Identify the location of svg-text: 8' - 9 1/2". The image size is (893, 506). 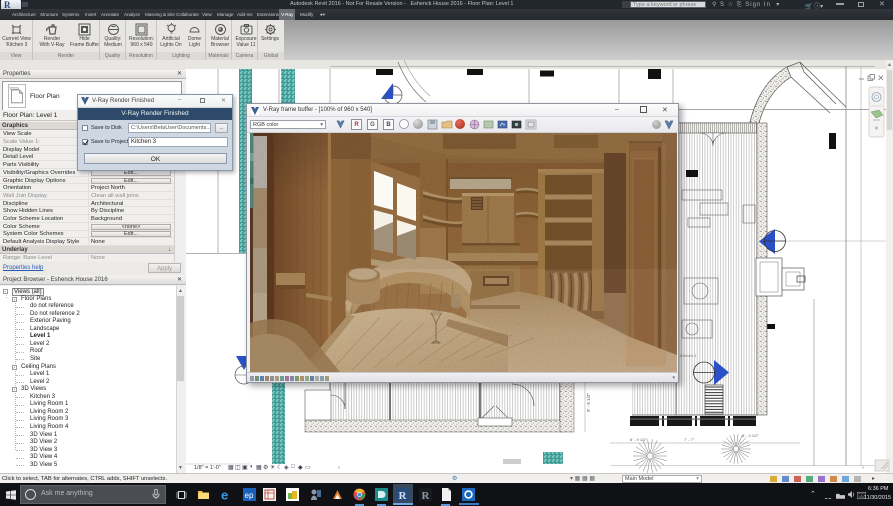
(638, 439).